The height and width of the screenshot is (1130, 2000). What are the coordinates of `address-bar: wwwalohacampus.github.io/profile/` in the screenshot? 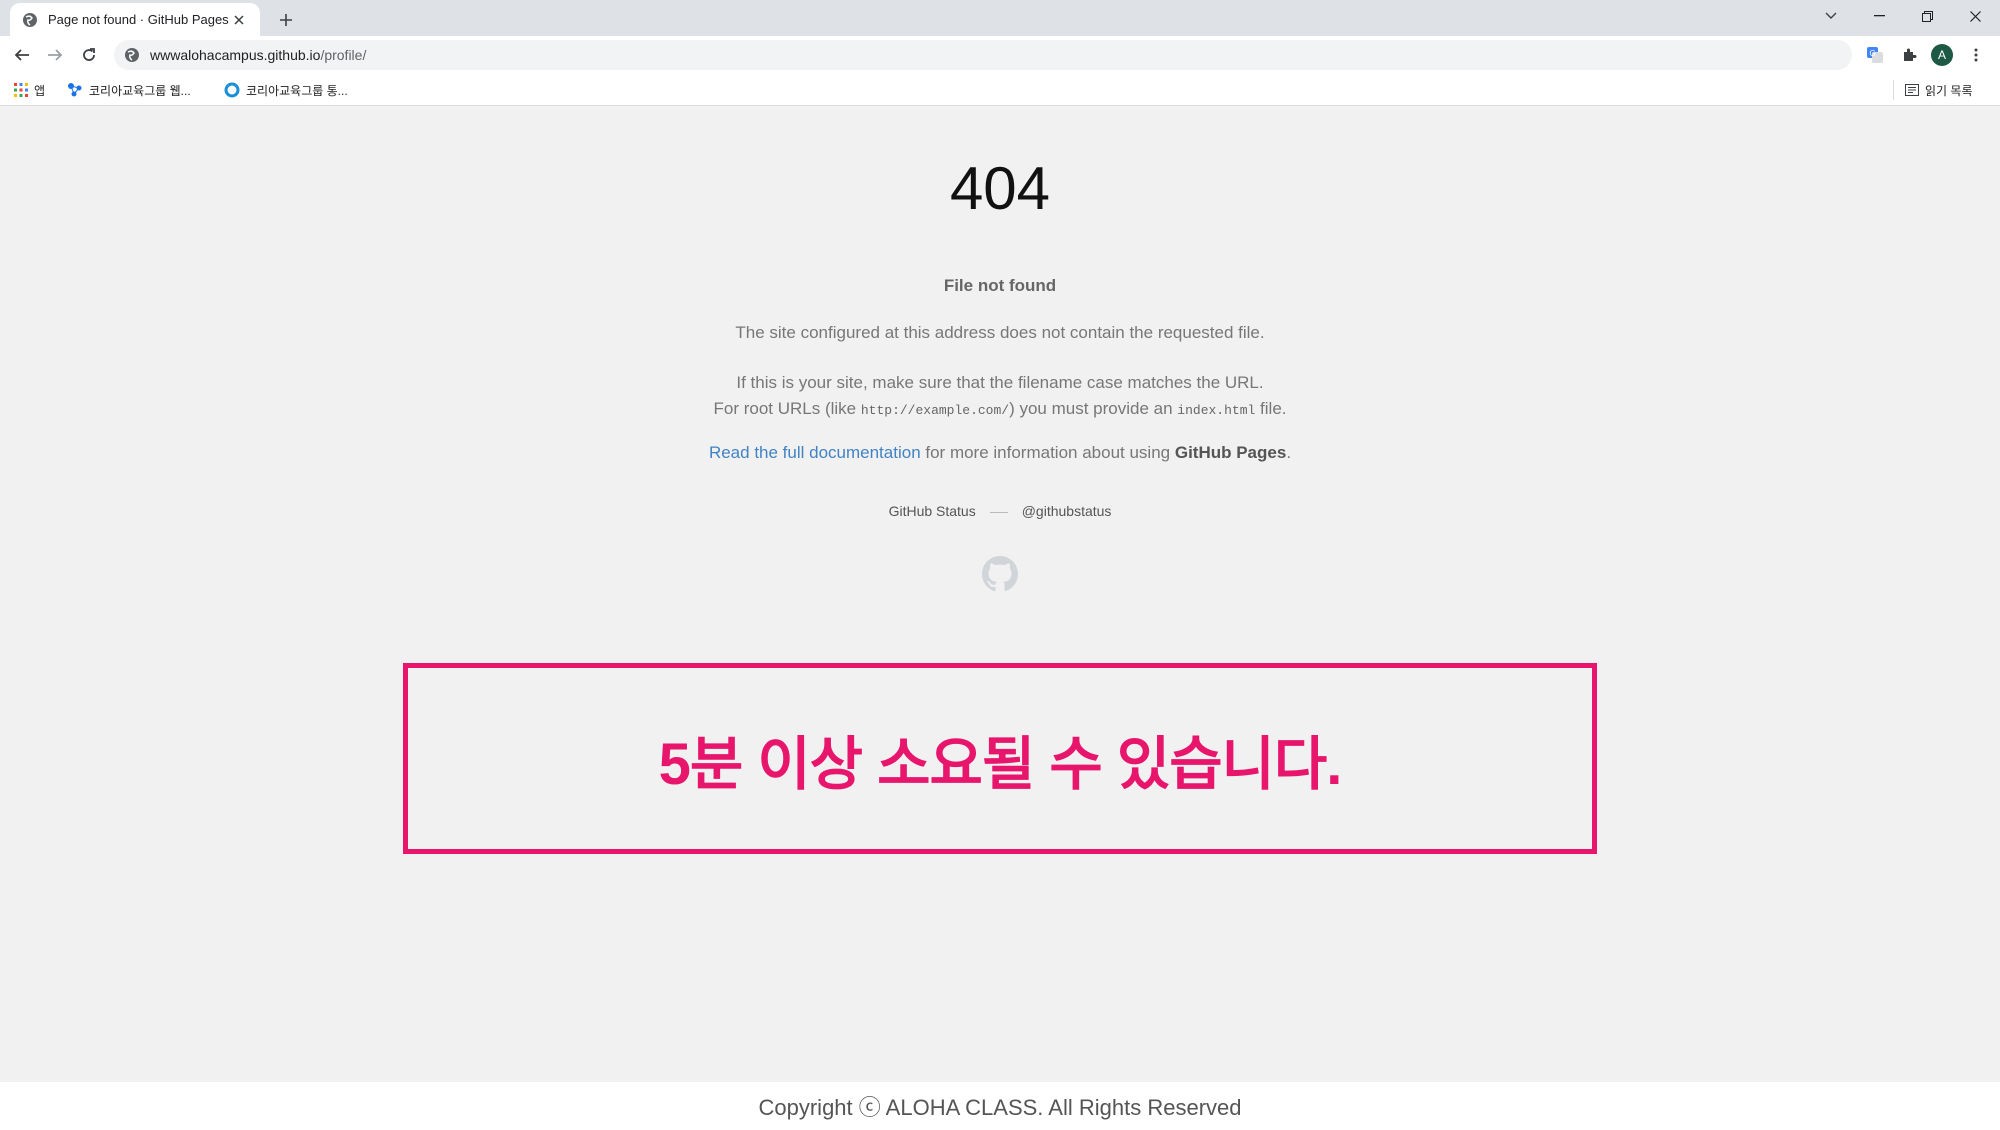 It's located at (983, 55).